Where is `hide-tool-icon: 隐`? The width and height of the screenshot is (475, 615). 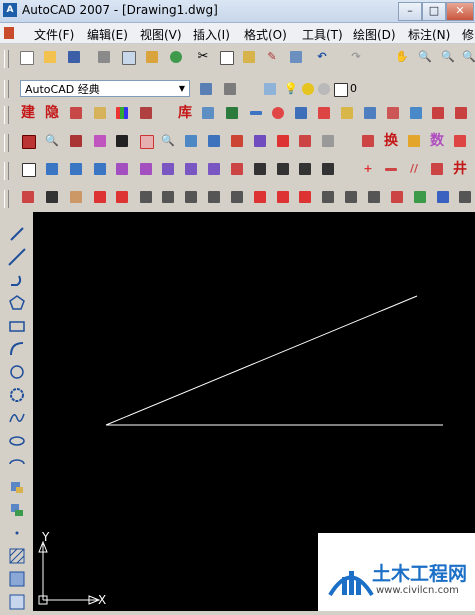 hide-tool-icon: 隐 is located at coordinates (52, 113).